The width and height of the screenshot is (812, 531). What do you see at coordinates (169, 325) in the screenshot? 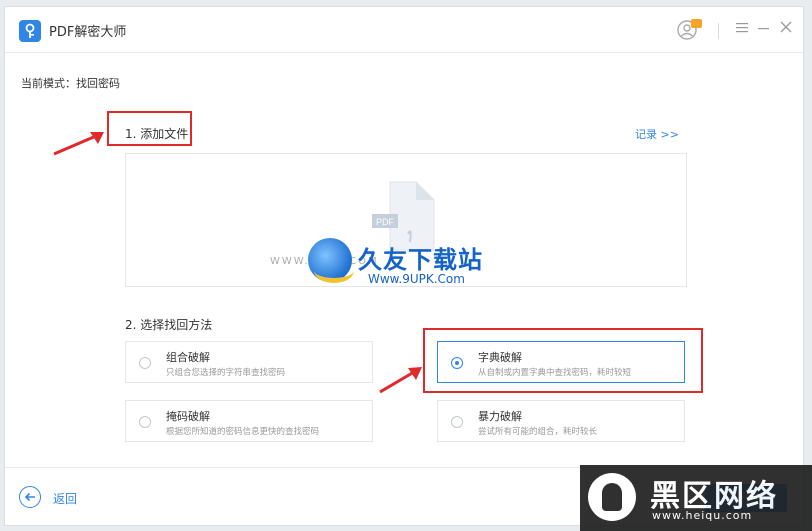
I see `step2-method-label: 2. 选择找回方法` at bounding box center [169, 325].